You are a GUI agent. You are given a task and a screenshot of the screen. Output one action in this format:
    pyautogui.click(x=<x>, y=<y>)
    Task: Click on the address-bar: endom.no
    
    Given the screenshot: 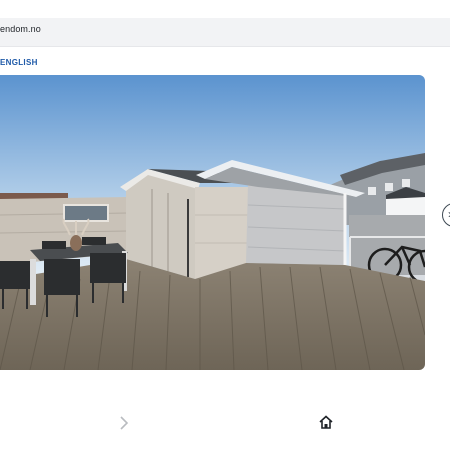 What is the action you would take?
    pyautogui.click(x=225, y=32)
    